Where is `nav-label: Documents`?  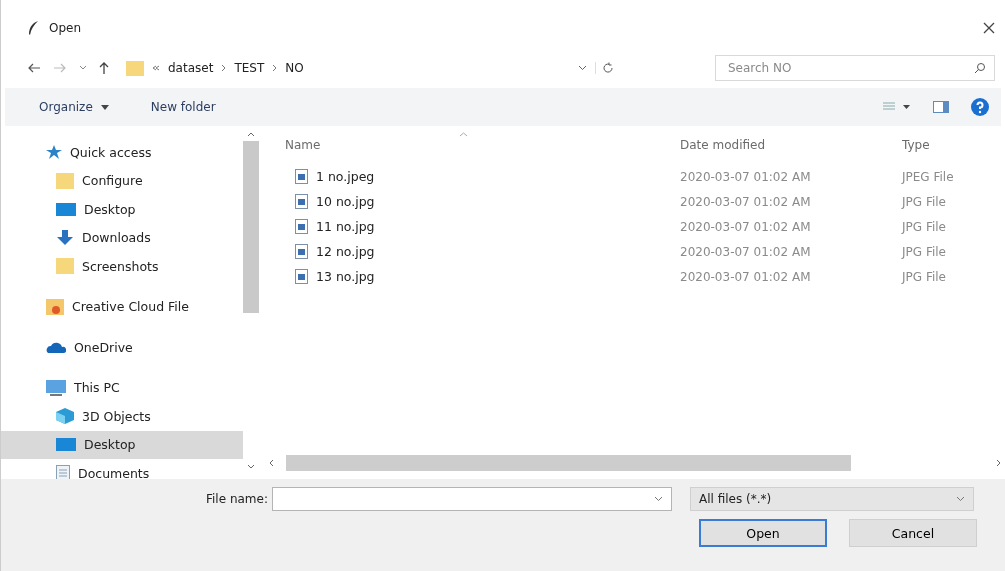 nav-label: Documents is located at coordinates (114, 472).